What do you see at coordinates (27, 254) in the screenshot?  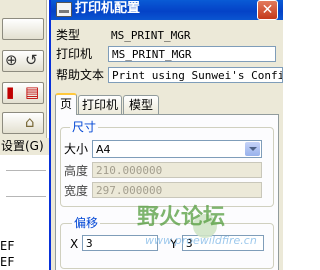 I see `background-code: EF EF` at bounding box center [27, 254].